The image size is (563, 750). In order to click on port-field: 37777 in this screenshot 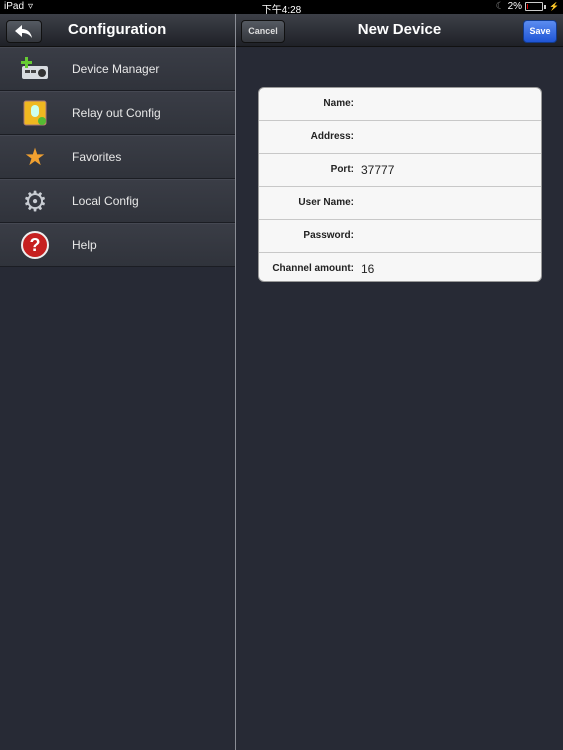, I will do `click(377, 170)`.